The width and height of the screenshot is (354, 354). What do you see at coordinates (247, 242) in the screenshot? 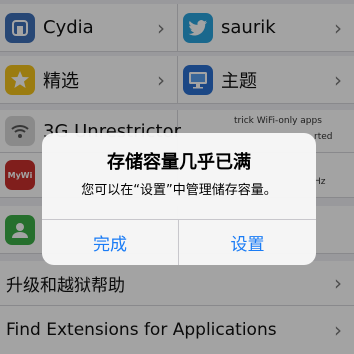
I see `settings-button: 设置` at bounding box center [247, 242].